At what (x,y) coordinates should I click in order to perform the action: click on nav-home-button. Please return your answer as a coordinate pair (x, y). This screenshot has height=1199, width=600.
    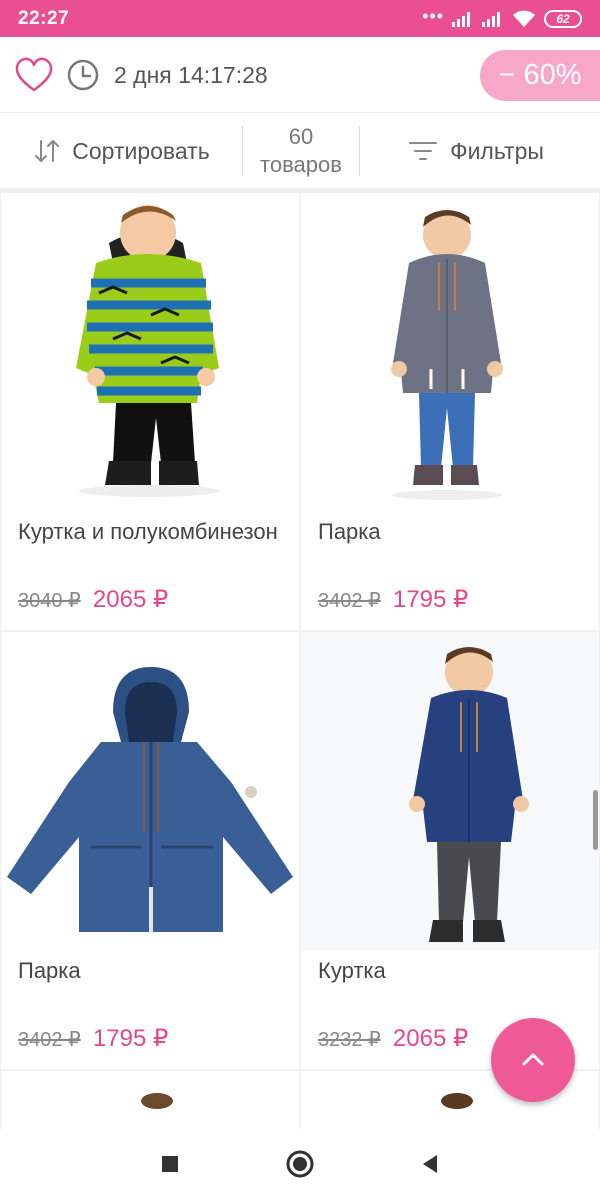
    Looking at the image, I should click on (300, 1164).